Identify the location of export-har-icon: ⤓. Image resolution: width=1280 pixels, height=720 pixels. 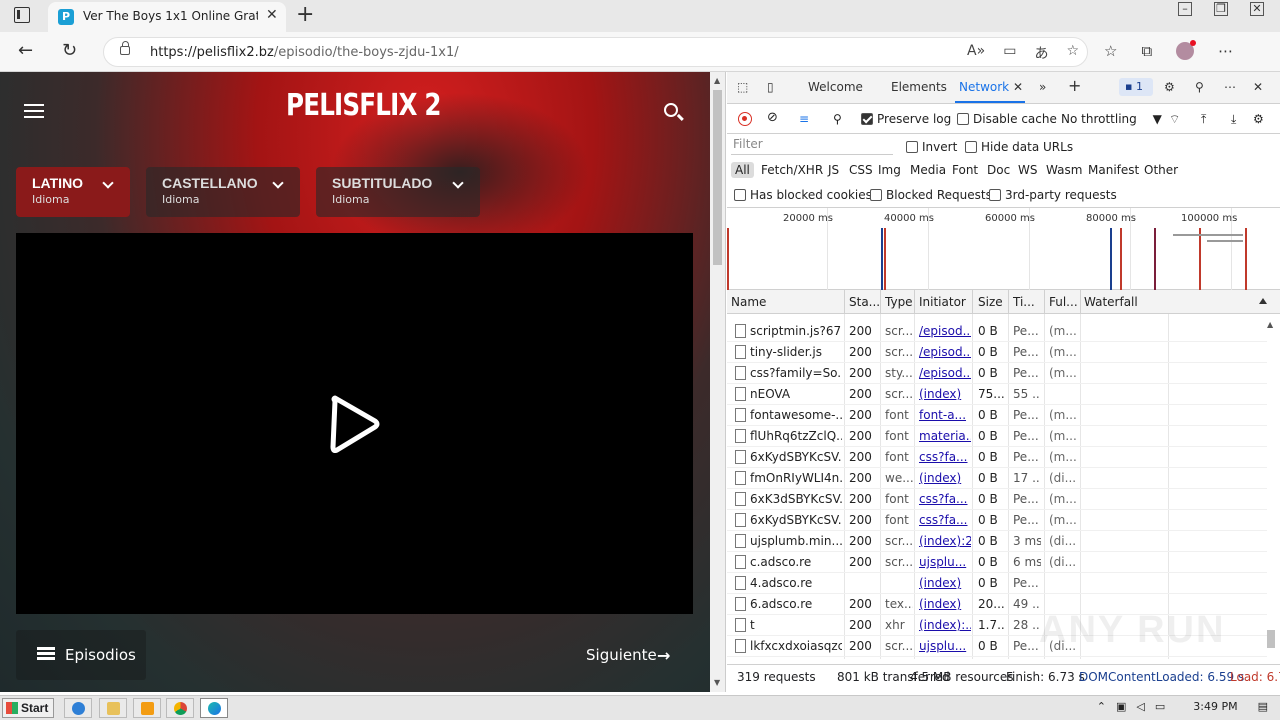
(1233, 119).